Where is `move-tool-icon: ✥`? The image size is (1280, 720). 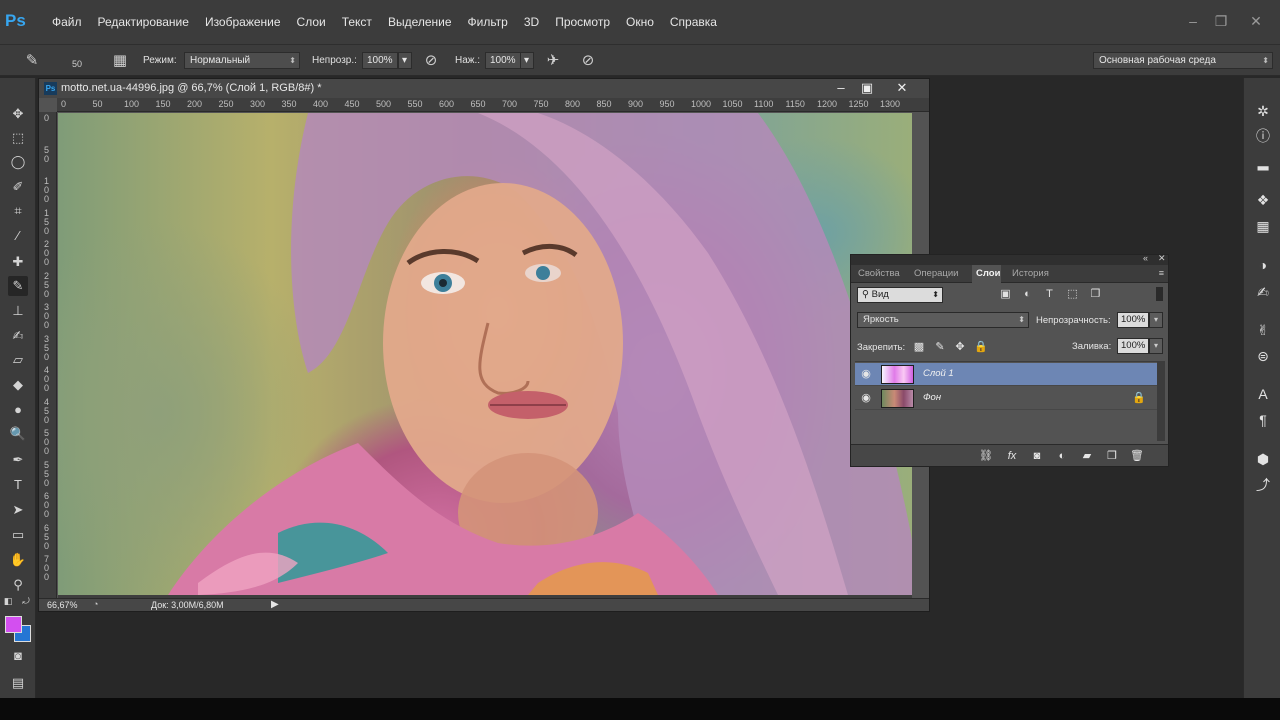
move-tool-icon: ✥ is located at coordinates (18, 114).